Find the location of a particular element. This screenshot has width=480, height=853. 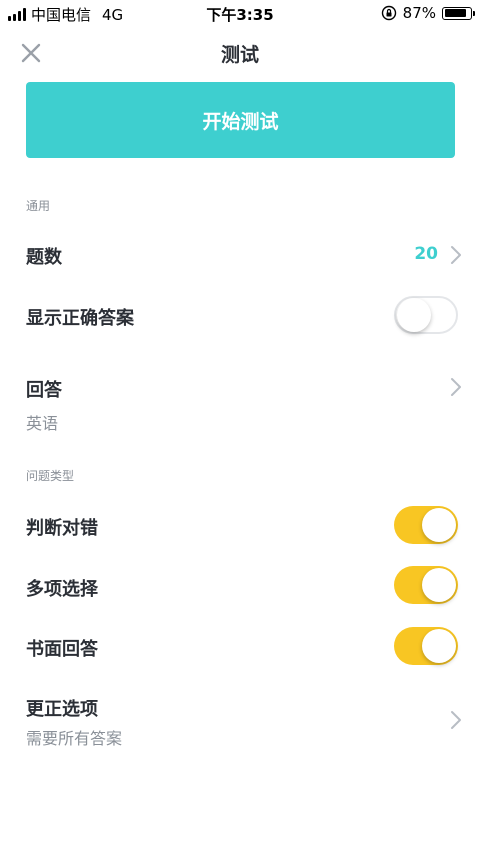

question-type-row-true-false: 判断对错 is located at coordinates (240, 525).